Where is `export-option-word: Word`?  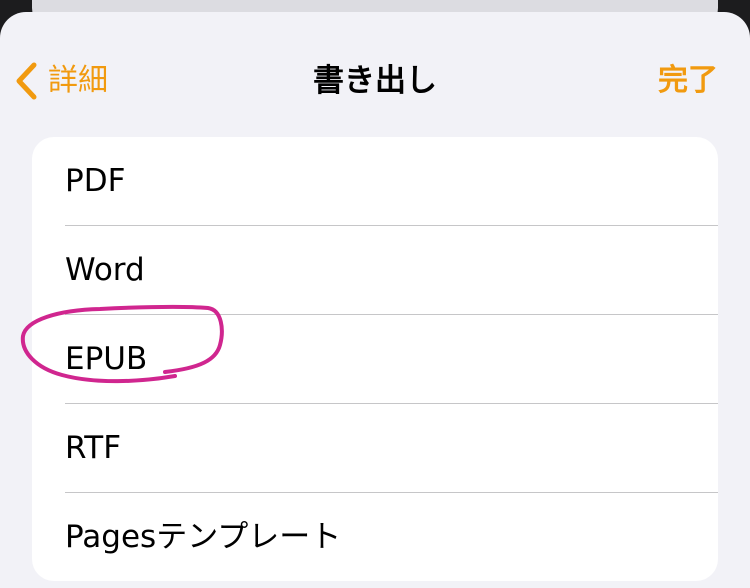 export-option-word: Word is located at coordinates (375, 270).